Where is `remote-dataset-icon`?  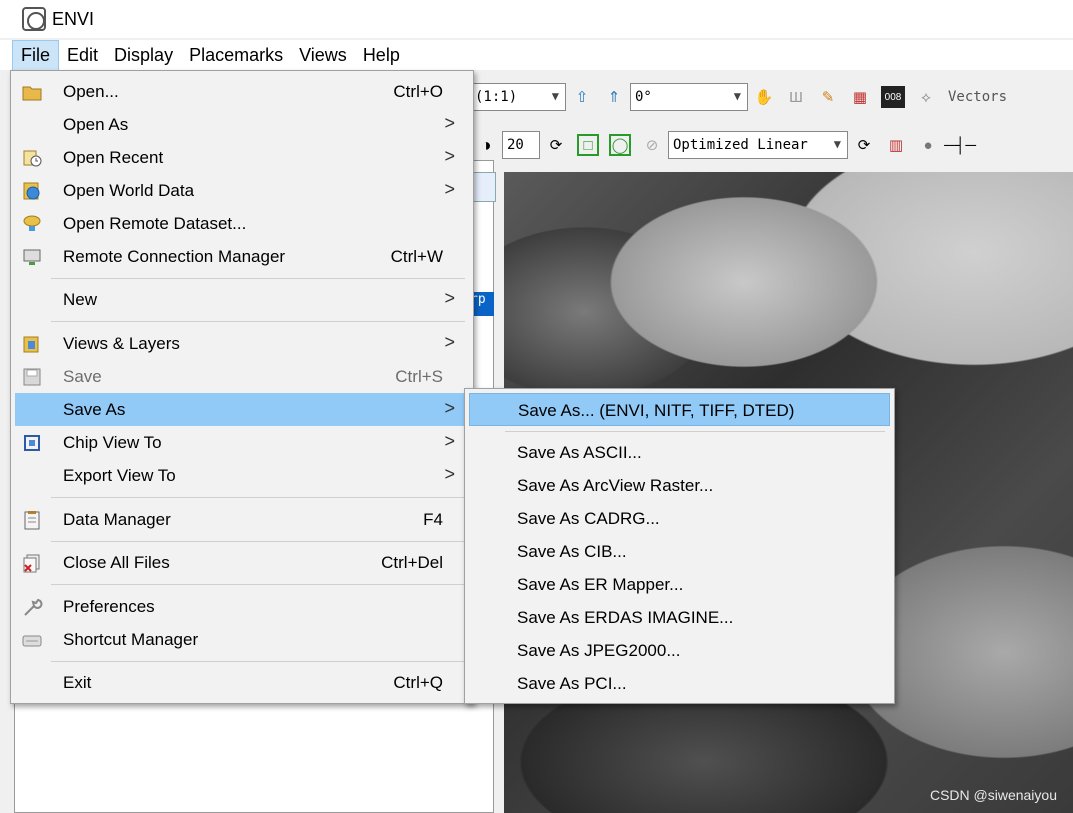
remote-dataset-icon is located at coordinates (32, 224).